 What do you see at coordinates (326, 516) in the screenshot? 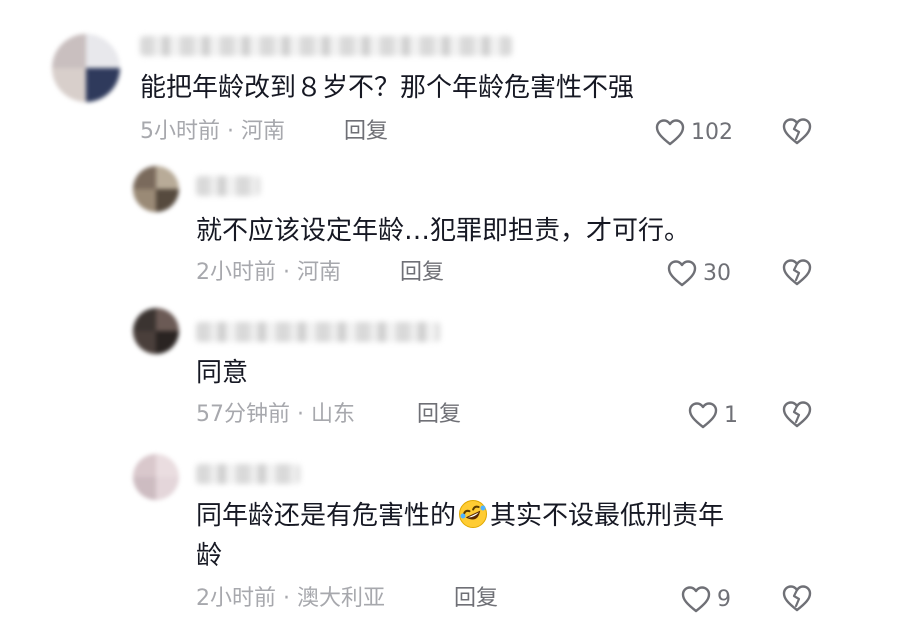
I see `comment-text-part: 同年龄还是有危害性的` at bounding box center [326, 516].